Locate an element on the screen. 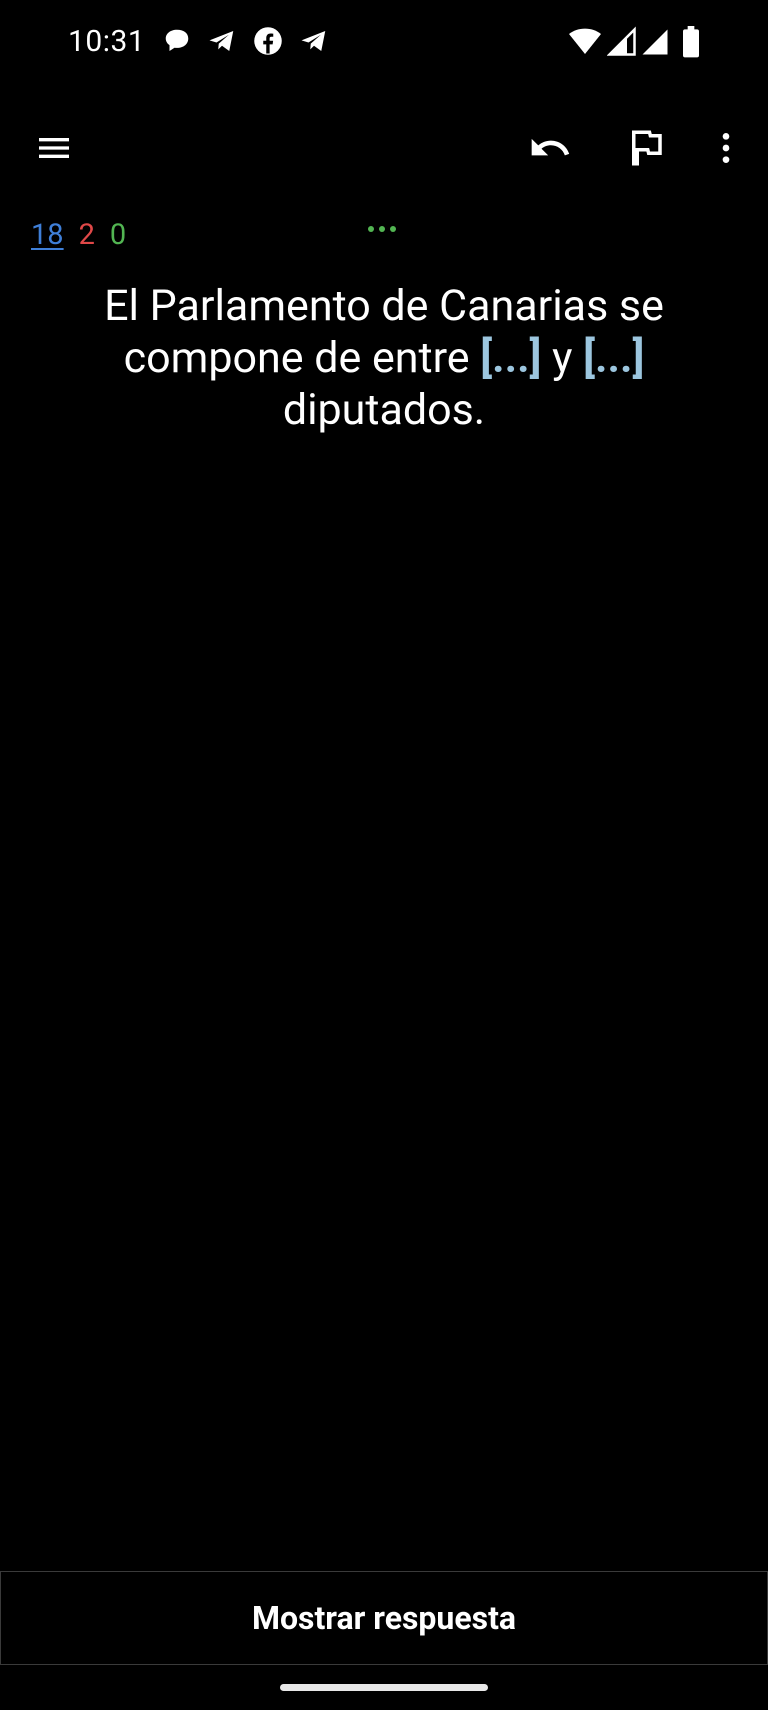 The image size is (768, 1710). flag-button is located at coordinates (646, 148).